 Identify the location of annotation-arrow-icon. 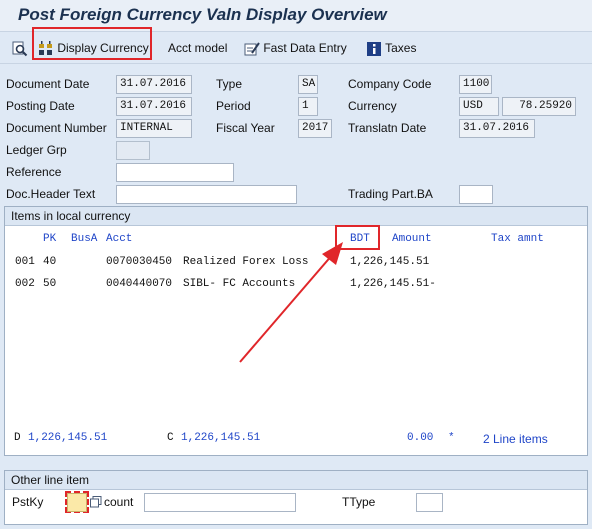
(291, 302).